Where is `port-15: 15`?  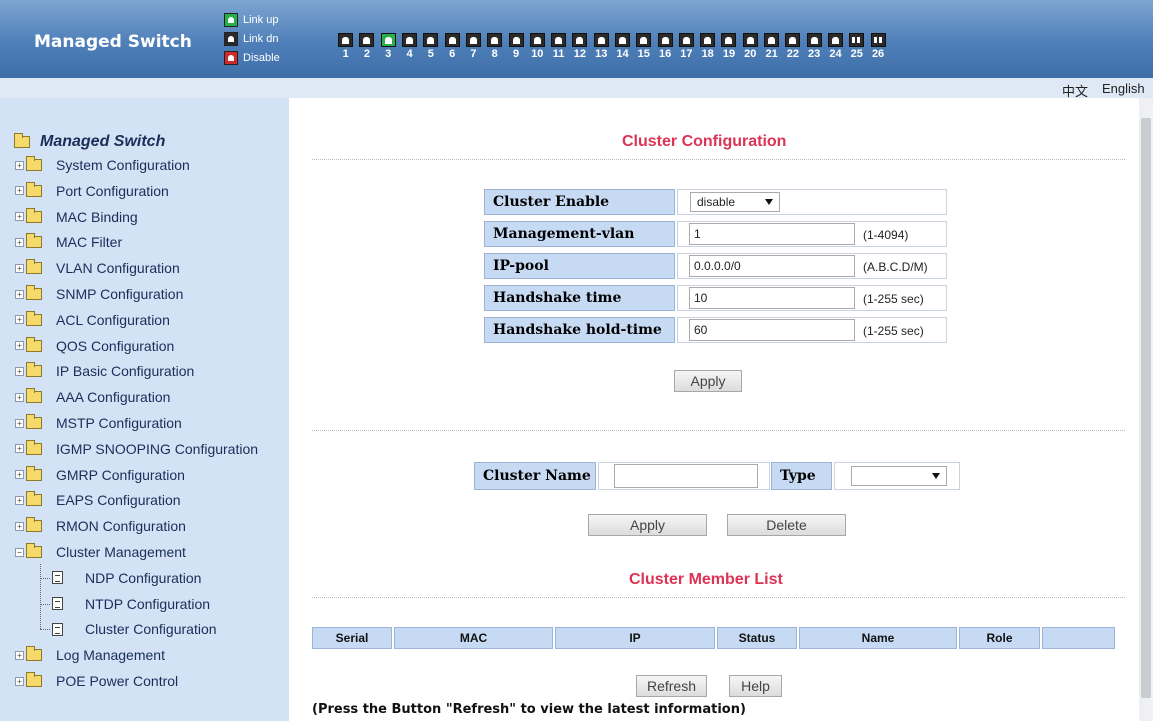
port-15: 15 is located at coordinates (643, 46).